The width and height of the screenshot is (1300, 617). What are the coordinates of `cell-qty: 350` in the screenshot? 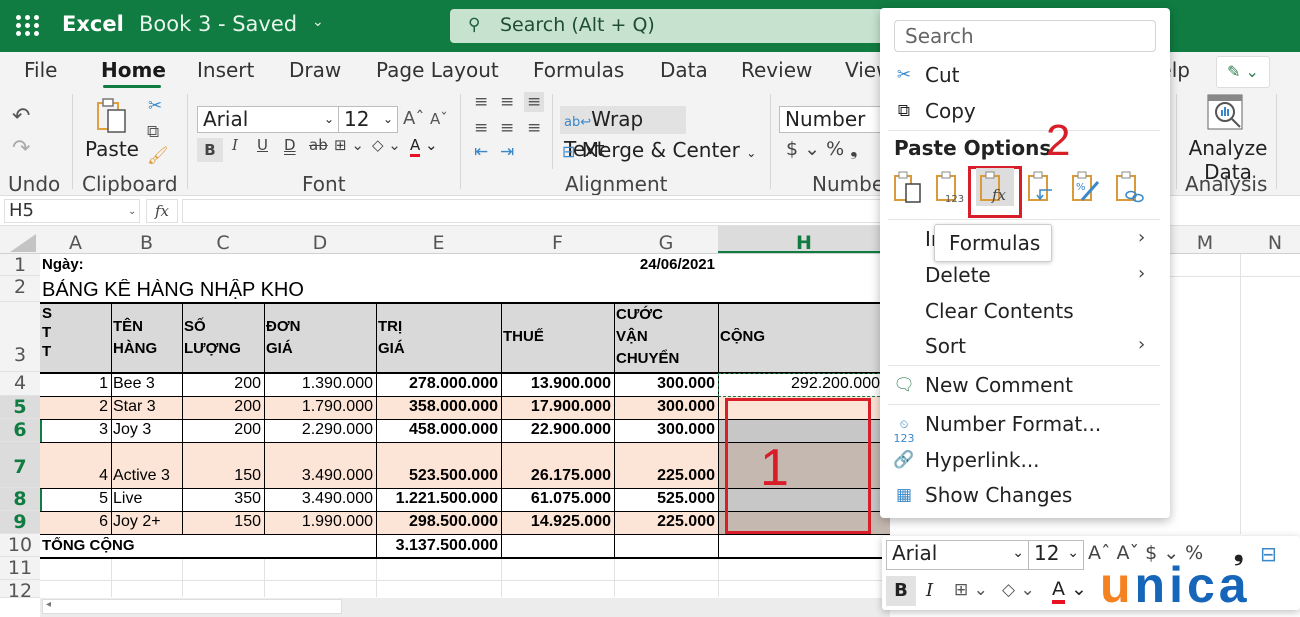 It's located at (223, 499).